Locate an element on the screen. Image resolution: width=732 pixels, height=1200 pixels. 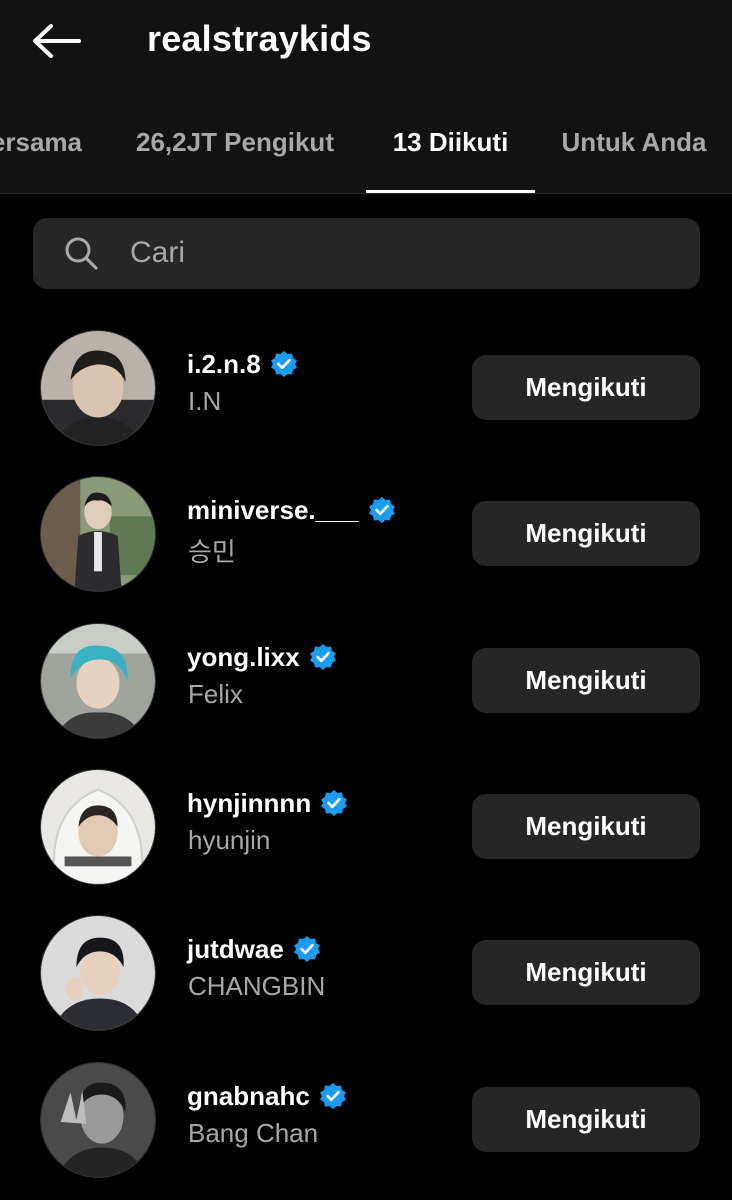
username: miniverse.___ is located at coordinates (273, 510).